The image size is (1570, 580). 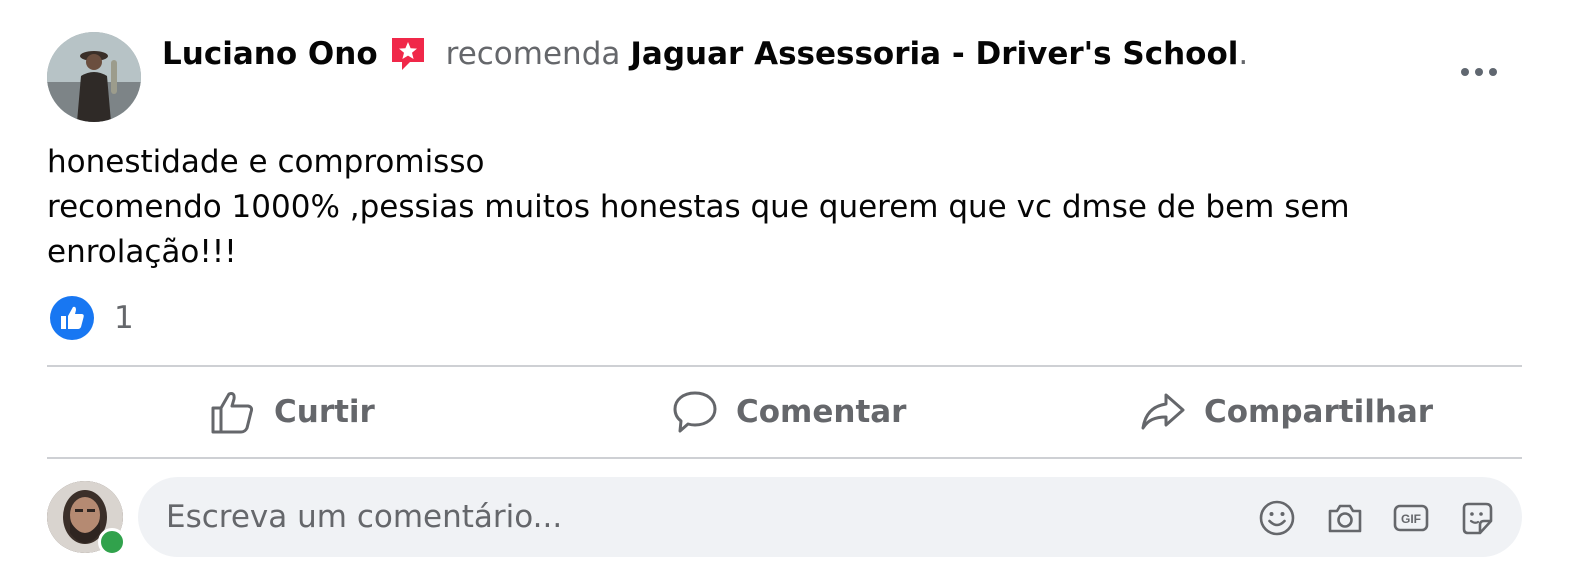 I want to click on gif-icon: GIF, so click(x=1411, y=518).